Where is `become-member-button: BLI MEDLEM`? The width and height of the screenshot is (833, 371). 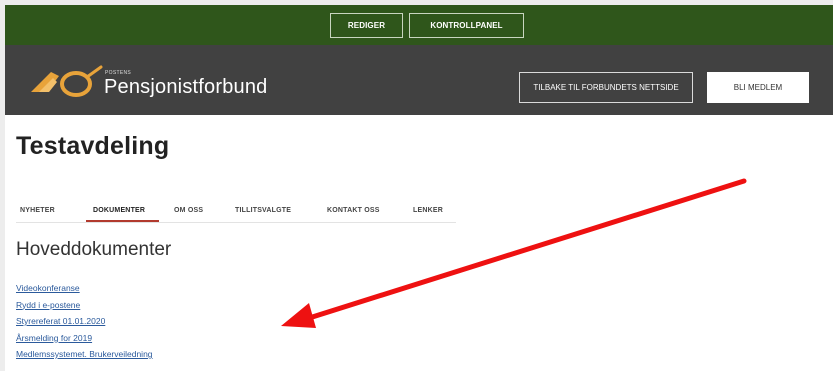 become-member-button: BLI MEDLEM is located at coordinates (758, 87).